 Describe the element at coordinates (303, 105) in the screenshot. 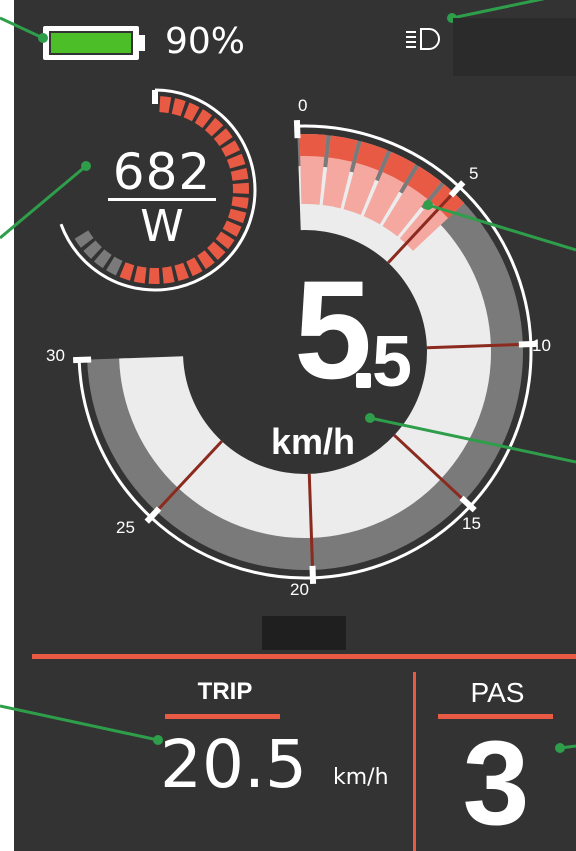

I see `speed-tick-0: 0` at that location.